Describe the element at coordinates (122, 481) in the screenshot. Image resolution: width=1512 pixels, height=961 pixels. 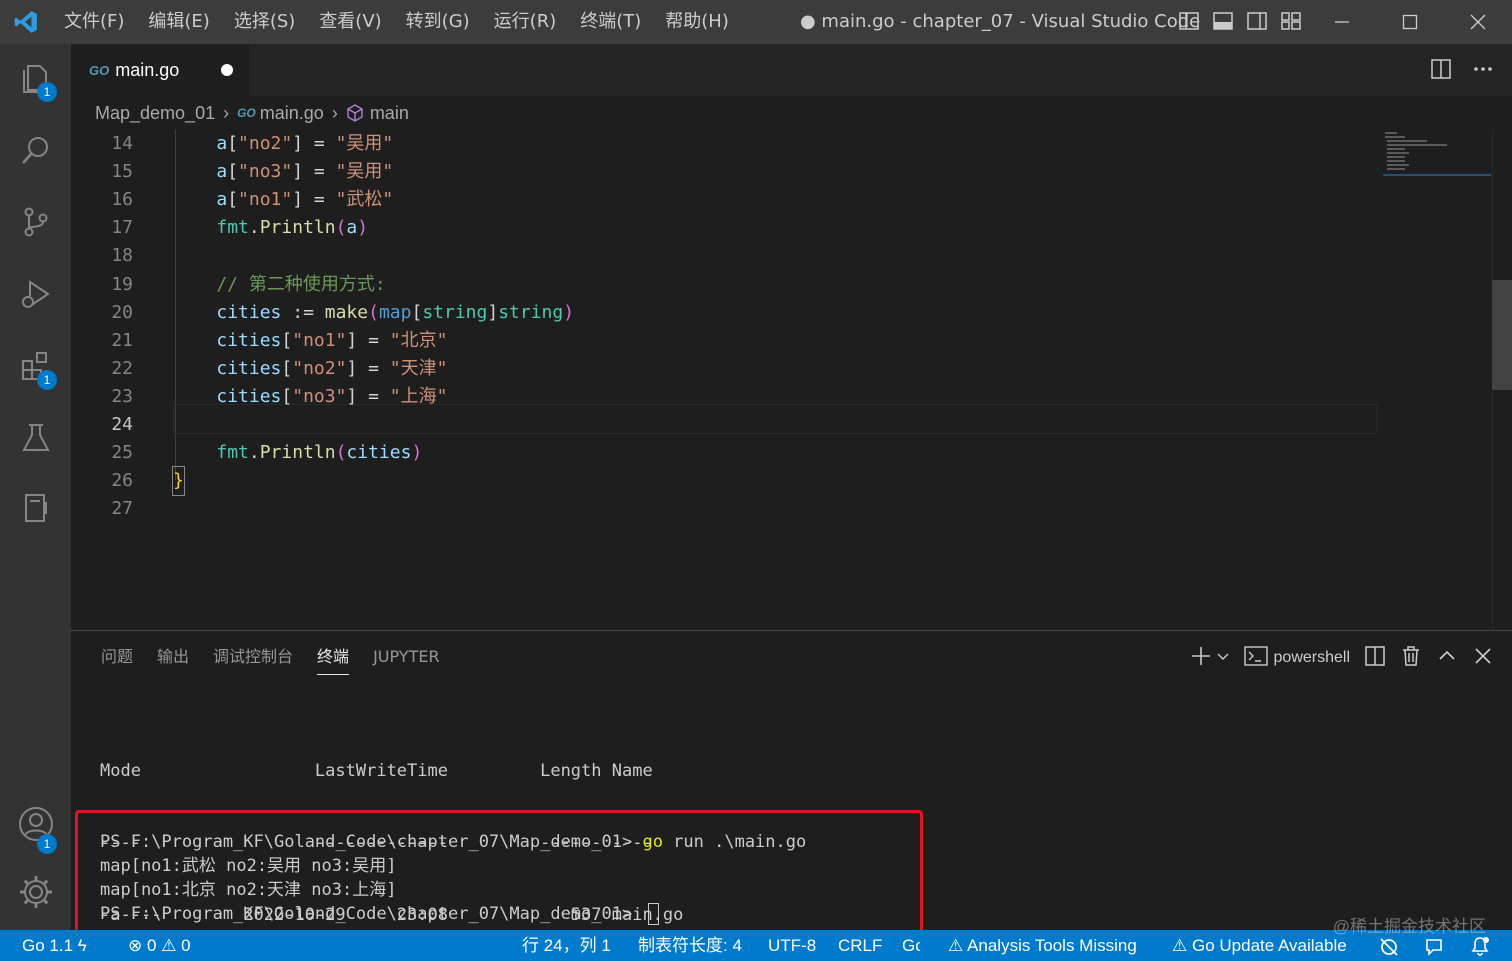
I see `line-number: 26` at that location.